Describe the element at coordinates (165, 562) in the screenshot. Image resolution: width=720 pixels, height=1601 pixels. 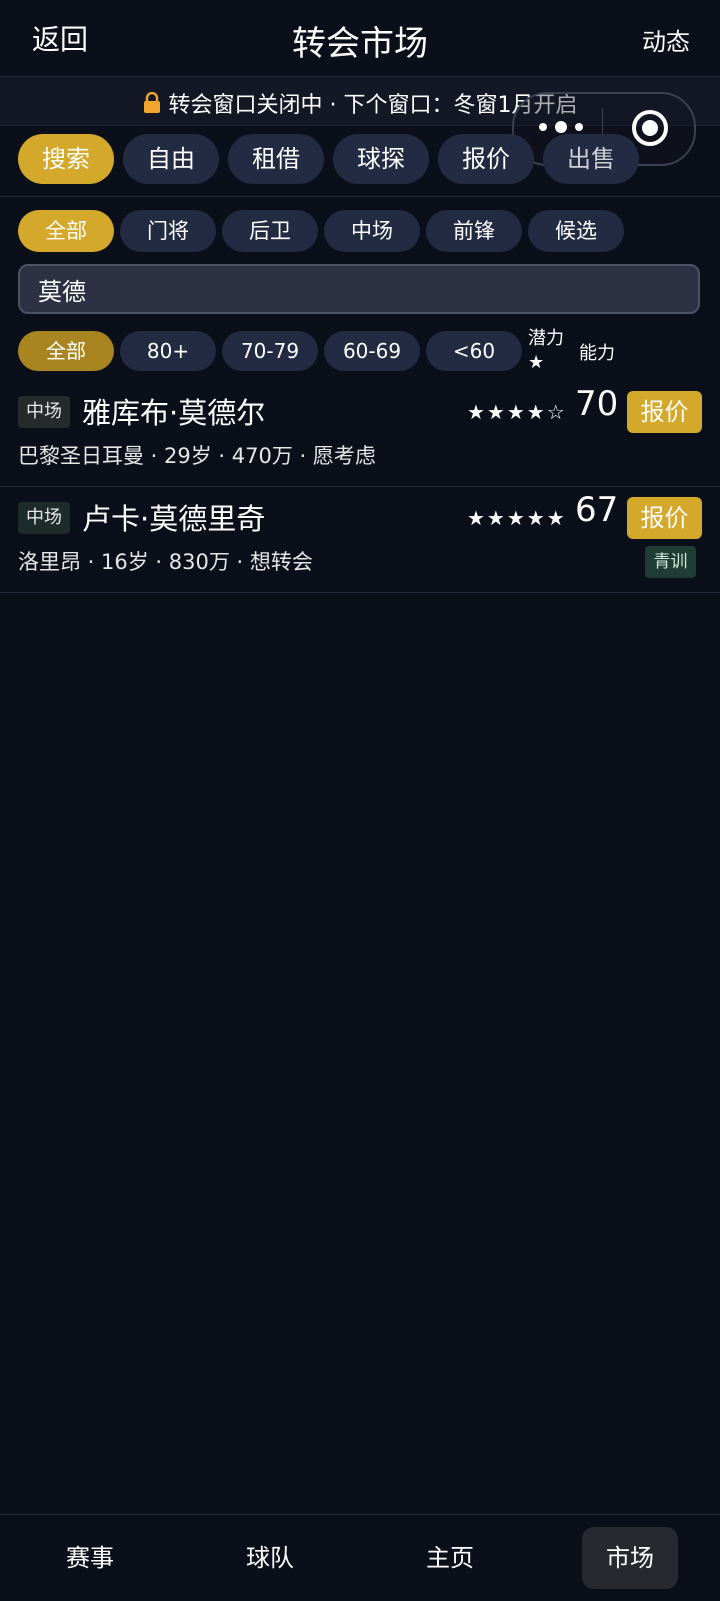
I see `player-meta: 洛里昂 · 16岁 · 830万 · 想转会` at that location.